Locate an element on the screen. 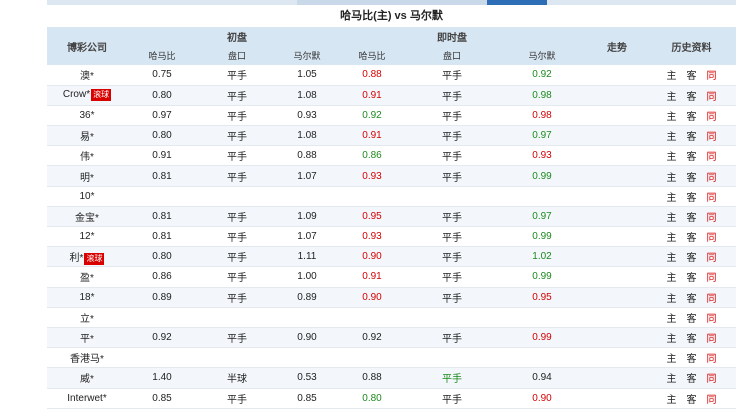  company-name: 利* is located at coordinates (77, 258).